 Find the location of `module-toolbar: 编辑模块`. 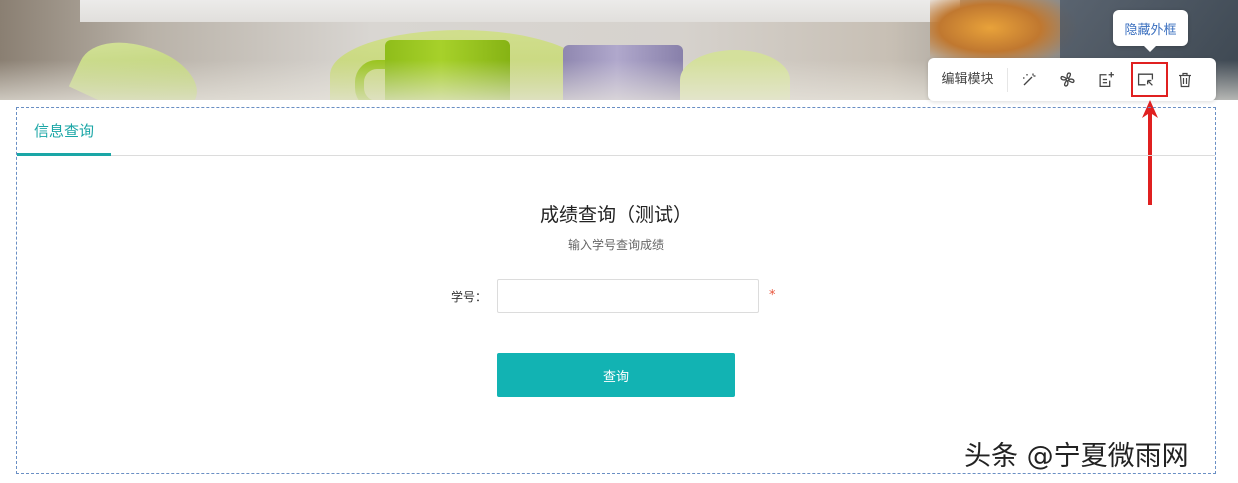

module-toolbar: 编辑模块 is located at coordinates (1072, 79).